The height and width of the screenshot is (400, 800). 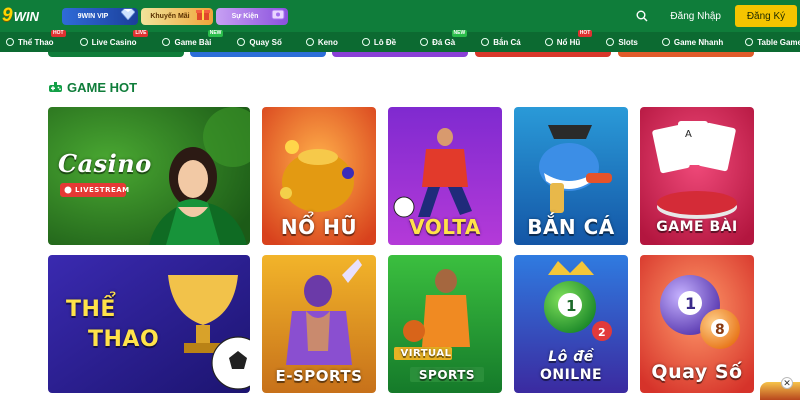 I want to click on game-card-volta: VOLTA, so click(x=445, y=176).